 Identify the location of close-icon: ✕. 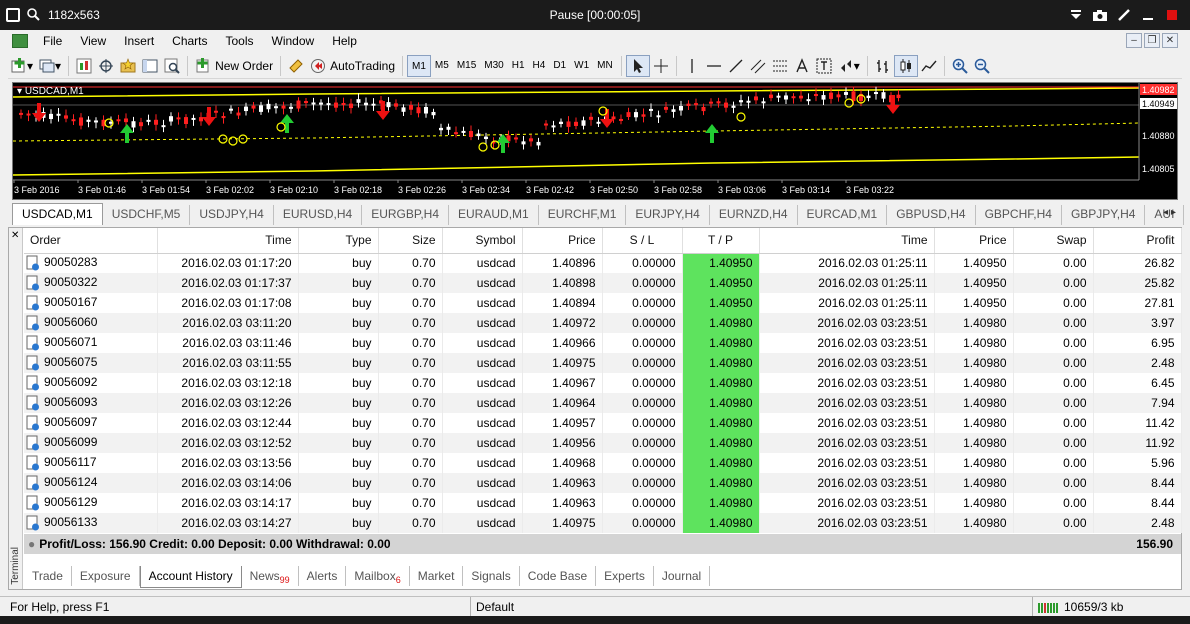
(15, 235).